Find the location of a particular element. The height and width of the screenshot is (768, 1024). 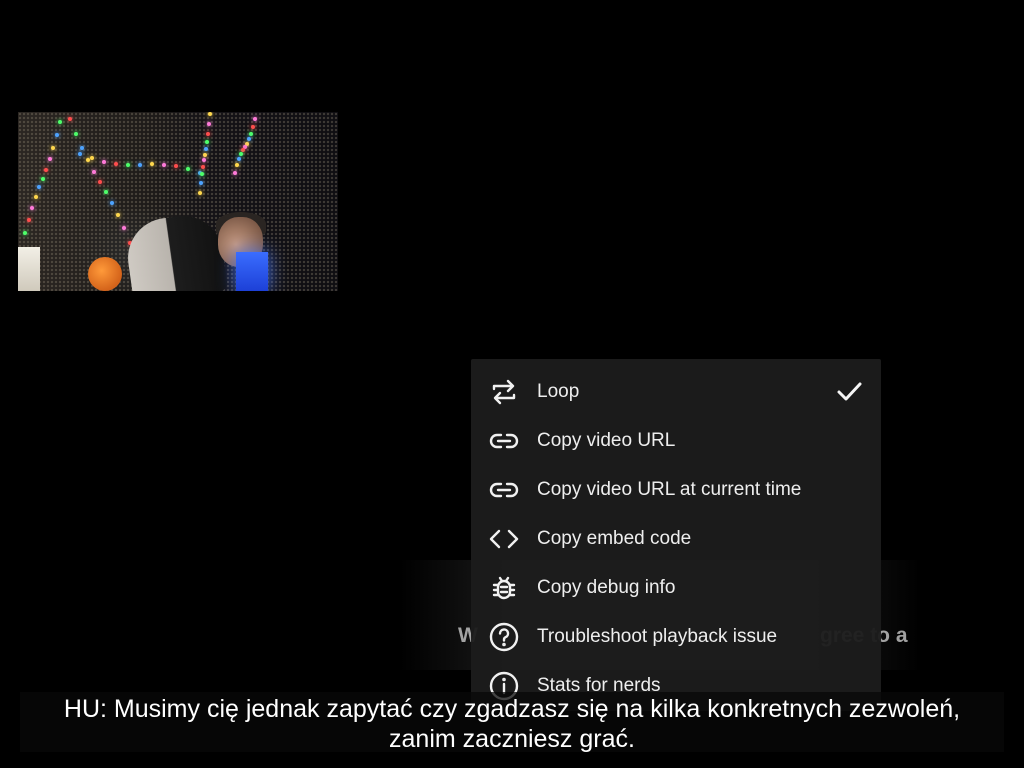

loop-icon is located at coordinates (504, 392).